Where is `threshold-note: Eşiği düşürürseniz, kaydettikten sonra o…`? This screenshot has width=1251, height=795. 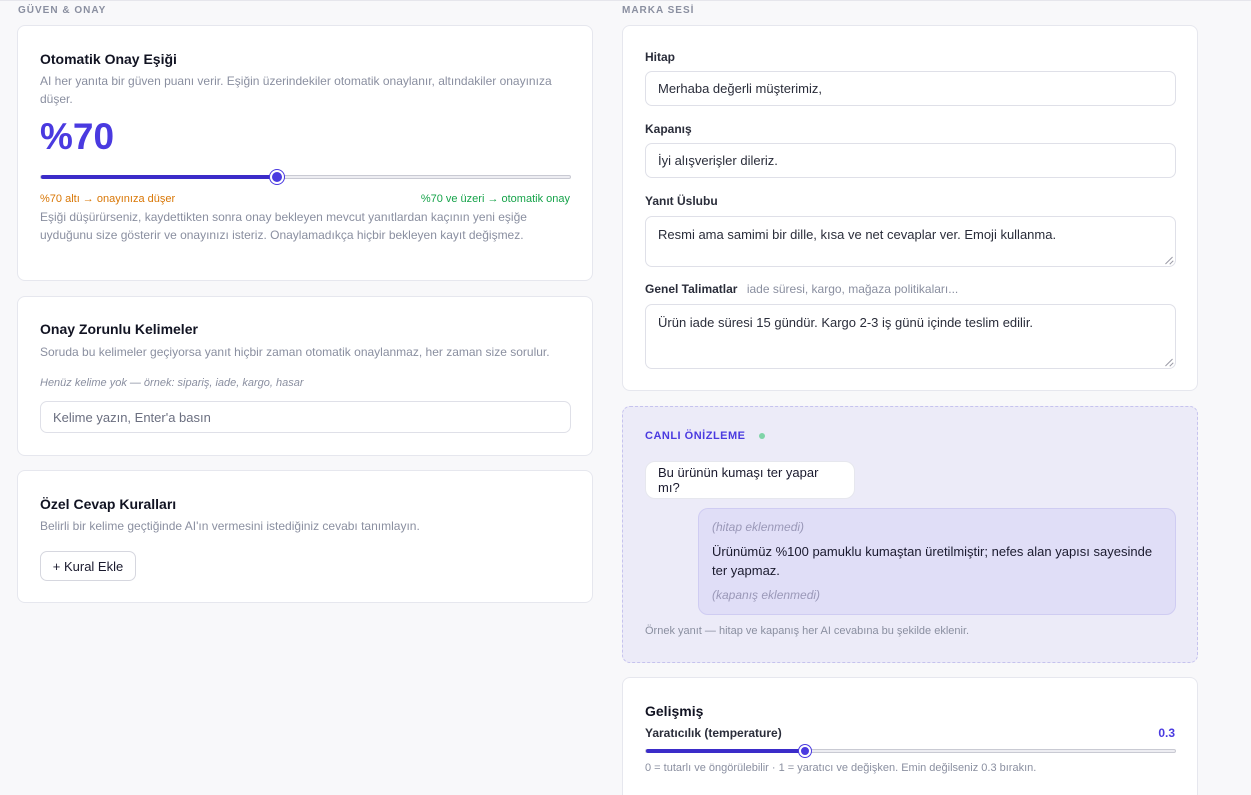
threshold-note: Eşiği düşürürseniz, kaydettikten sonra o… is located at coordinates (283, 226).